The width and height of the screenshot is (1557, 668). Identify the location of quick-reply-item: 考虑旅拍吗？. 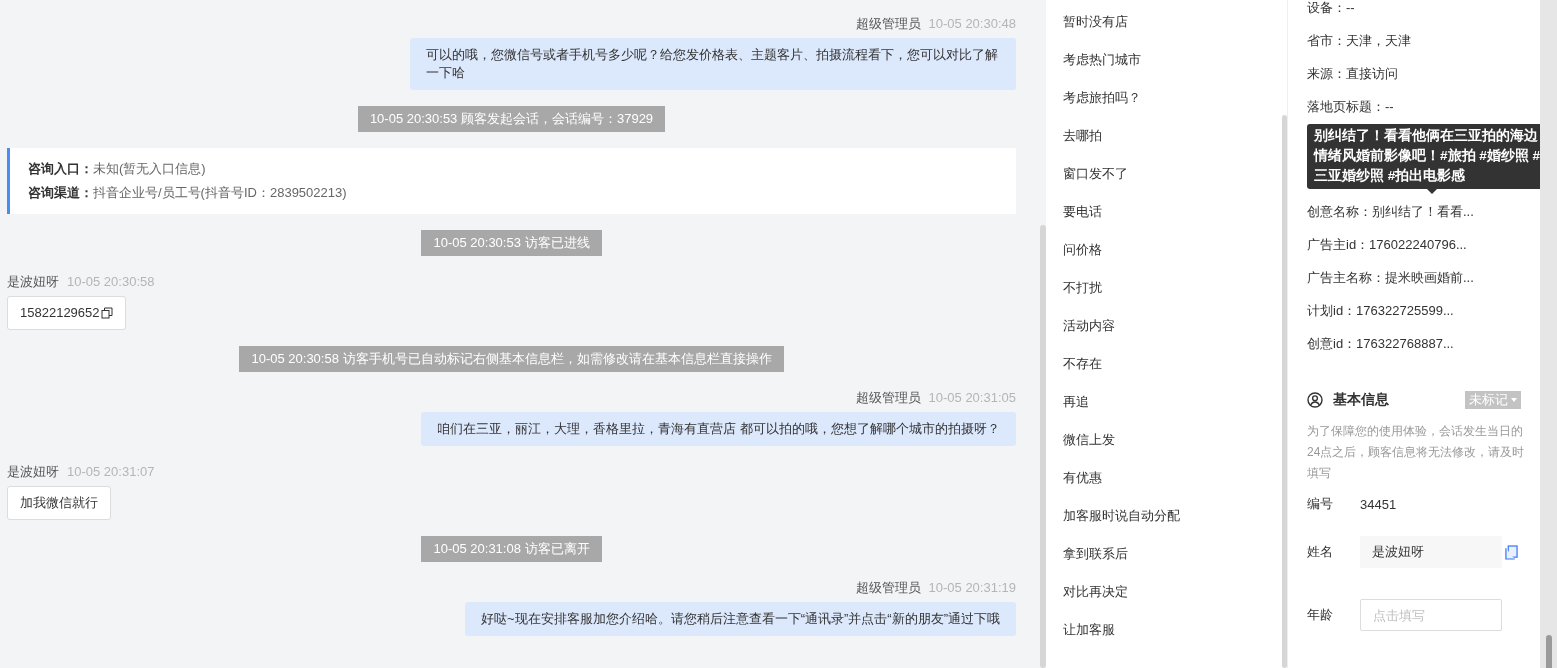
(1102, 98).